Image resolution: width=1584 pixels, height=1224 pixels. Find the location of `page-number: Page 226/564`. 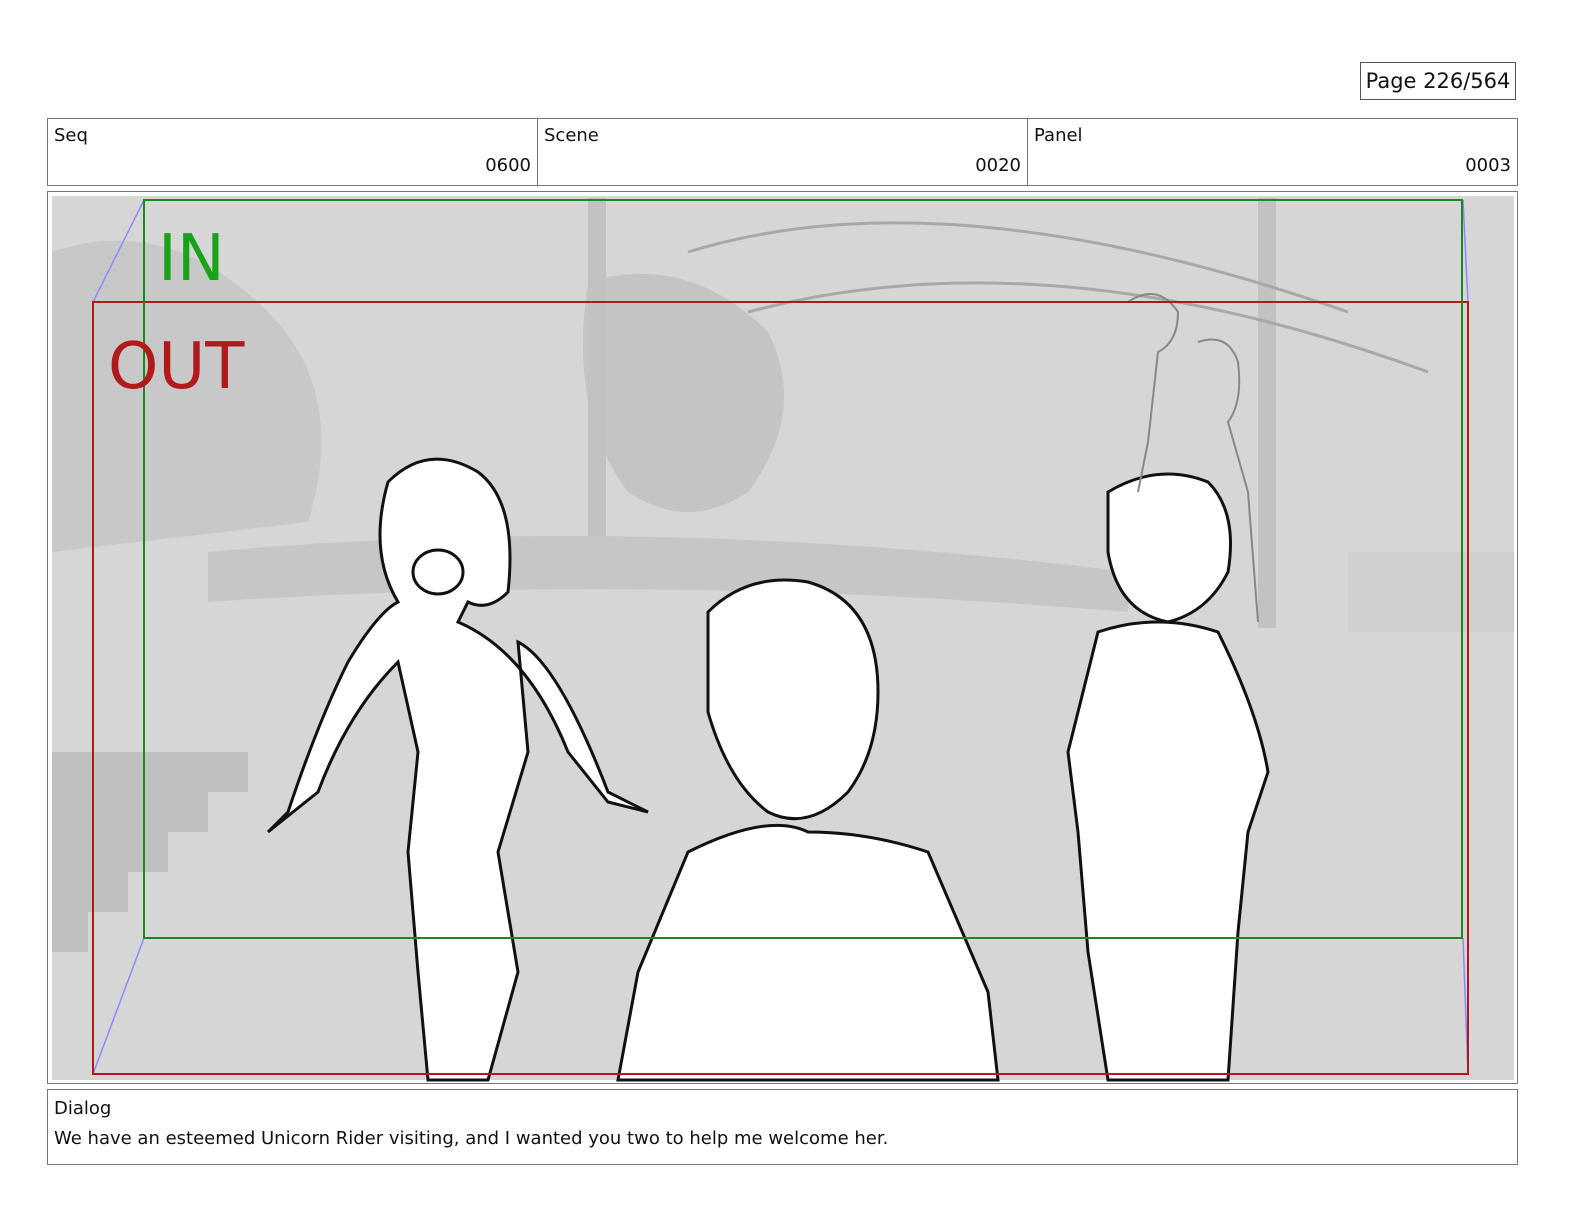

page-number: Page 226/564 is located at coordinates (1438, 81).